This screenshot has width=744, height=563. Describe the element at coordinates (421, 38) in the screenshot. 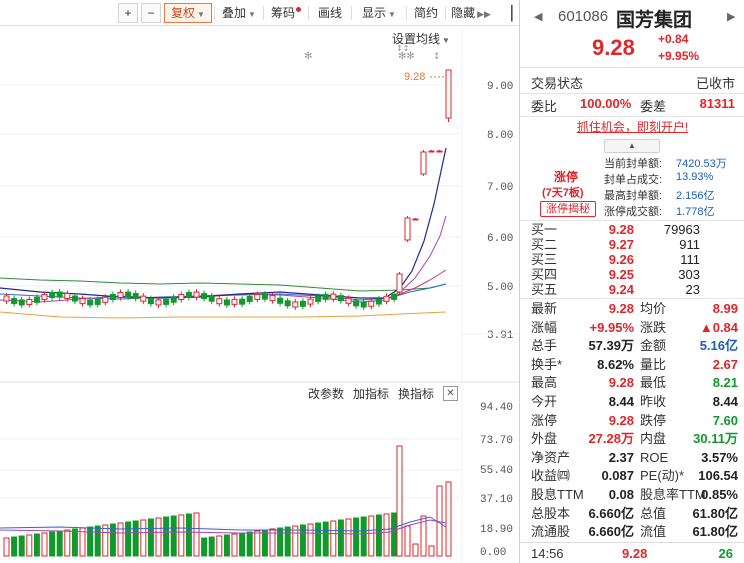

I see `set-ma-dropdown: 设置均线 ▼` at that location.